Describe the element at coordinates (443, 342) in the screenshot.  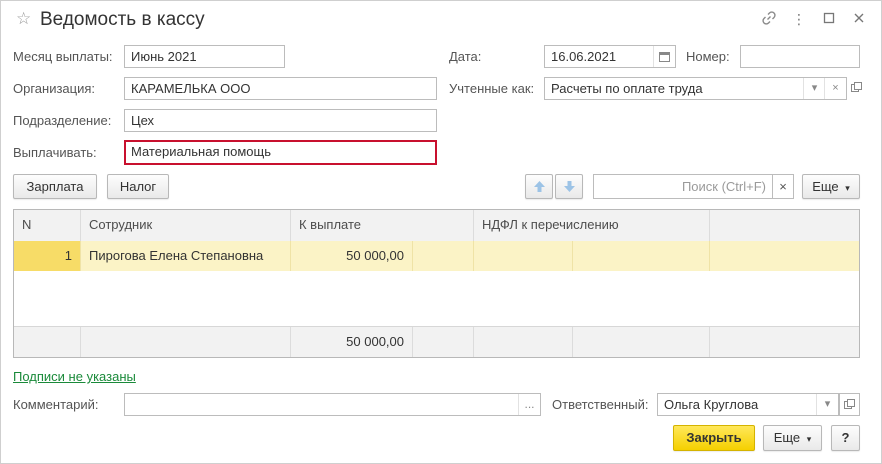
I see `foot-amount-extra` at that location.